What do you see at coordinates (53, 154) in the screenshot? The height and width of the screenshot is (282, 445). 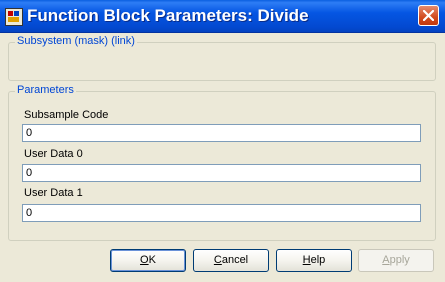 I see `user-data-0-label: User Data 0` at bounding box center [53, 154].